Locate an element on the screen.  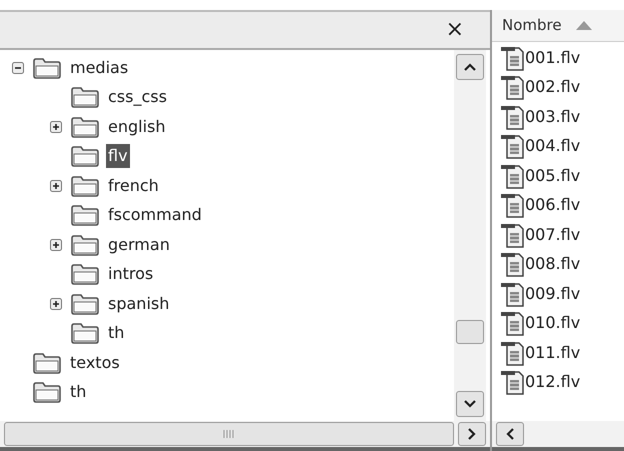
close-button: × is located at coordinates (455, 30).